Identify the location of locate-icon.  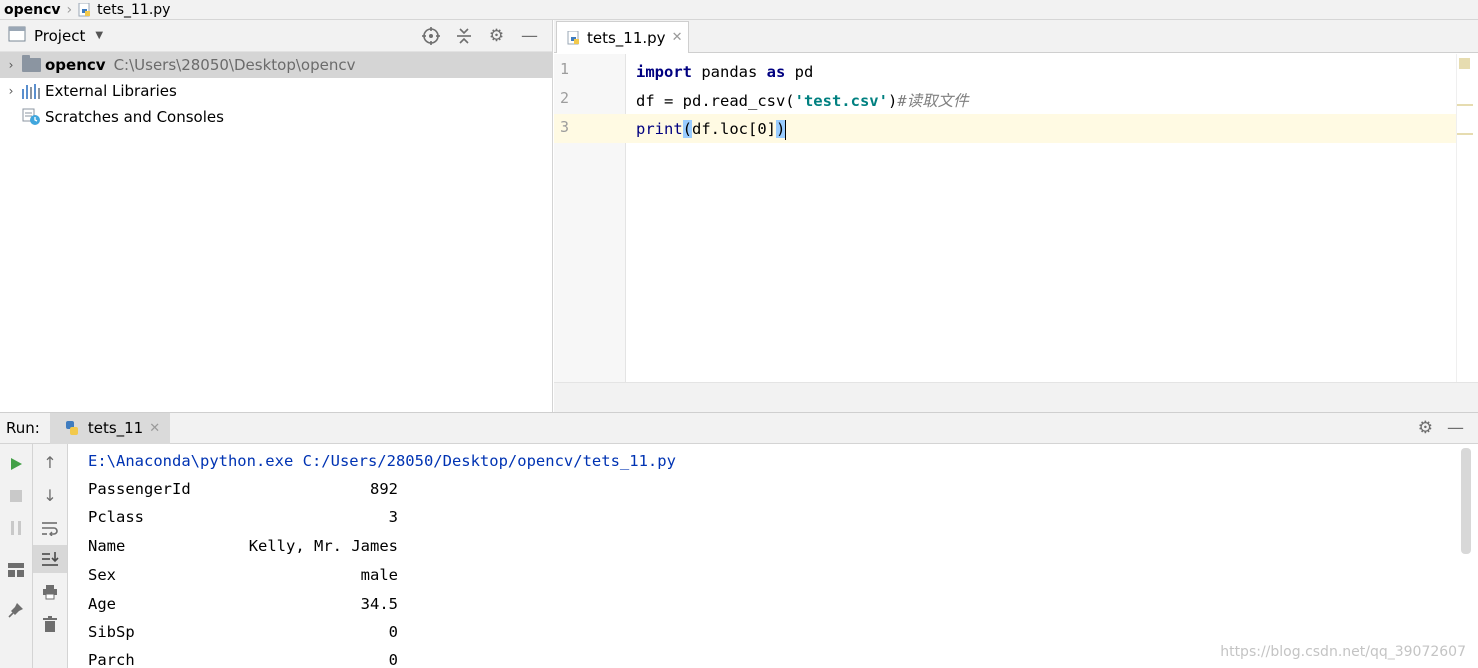
(430, 36).